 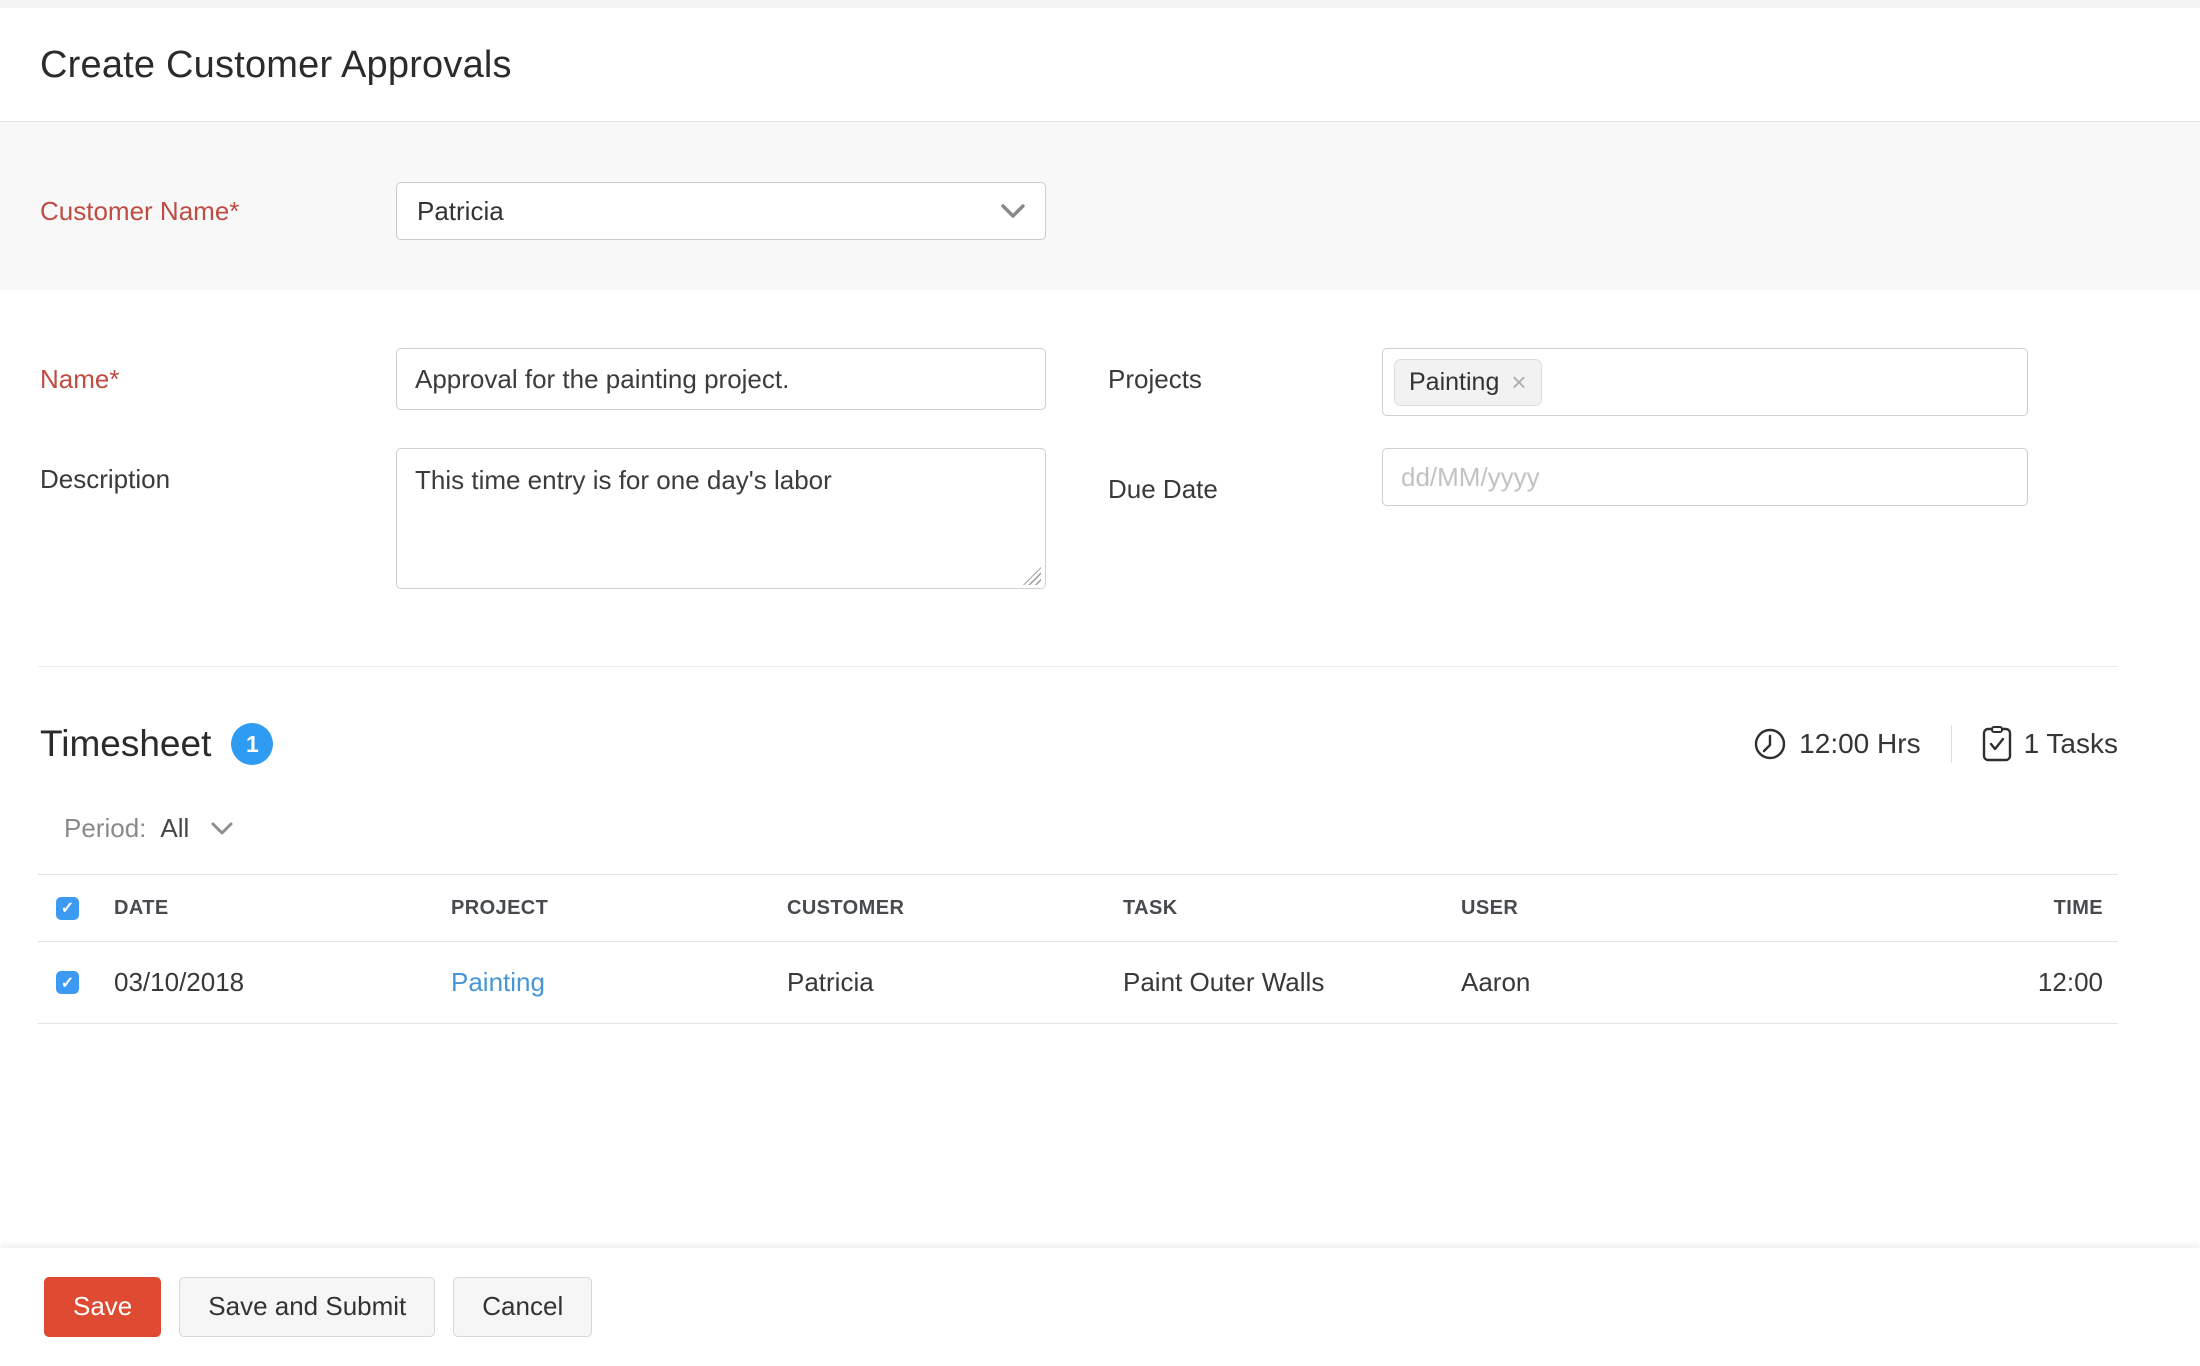 What do you see at coordinates (721, 211) in the screenshot?
I see `customer-name-select: Patricia` at bounding box center [721, 211].